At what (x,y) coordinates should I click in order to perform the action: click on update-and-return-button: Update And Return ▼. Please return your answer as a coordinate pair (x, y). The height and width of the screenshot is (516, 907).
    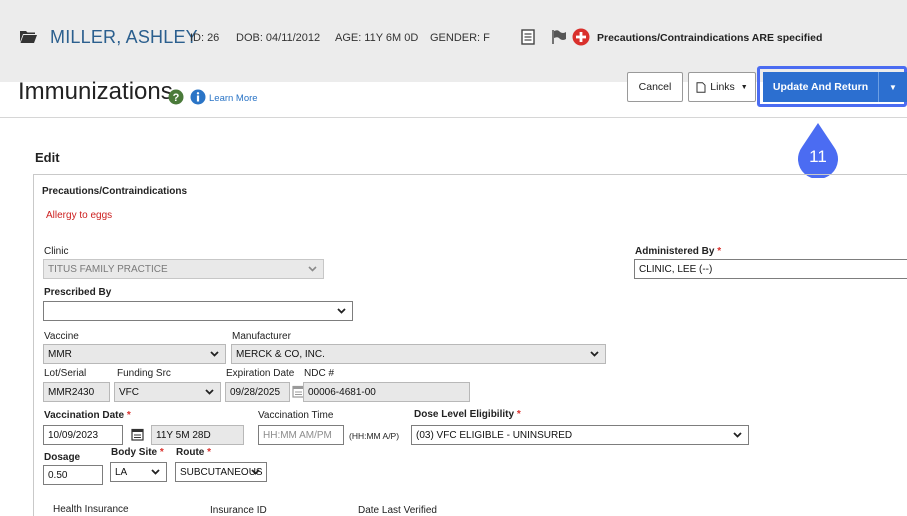
    Looking at the image, I should click on (835, 87).